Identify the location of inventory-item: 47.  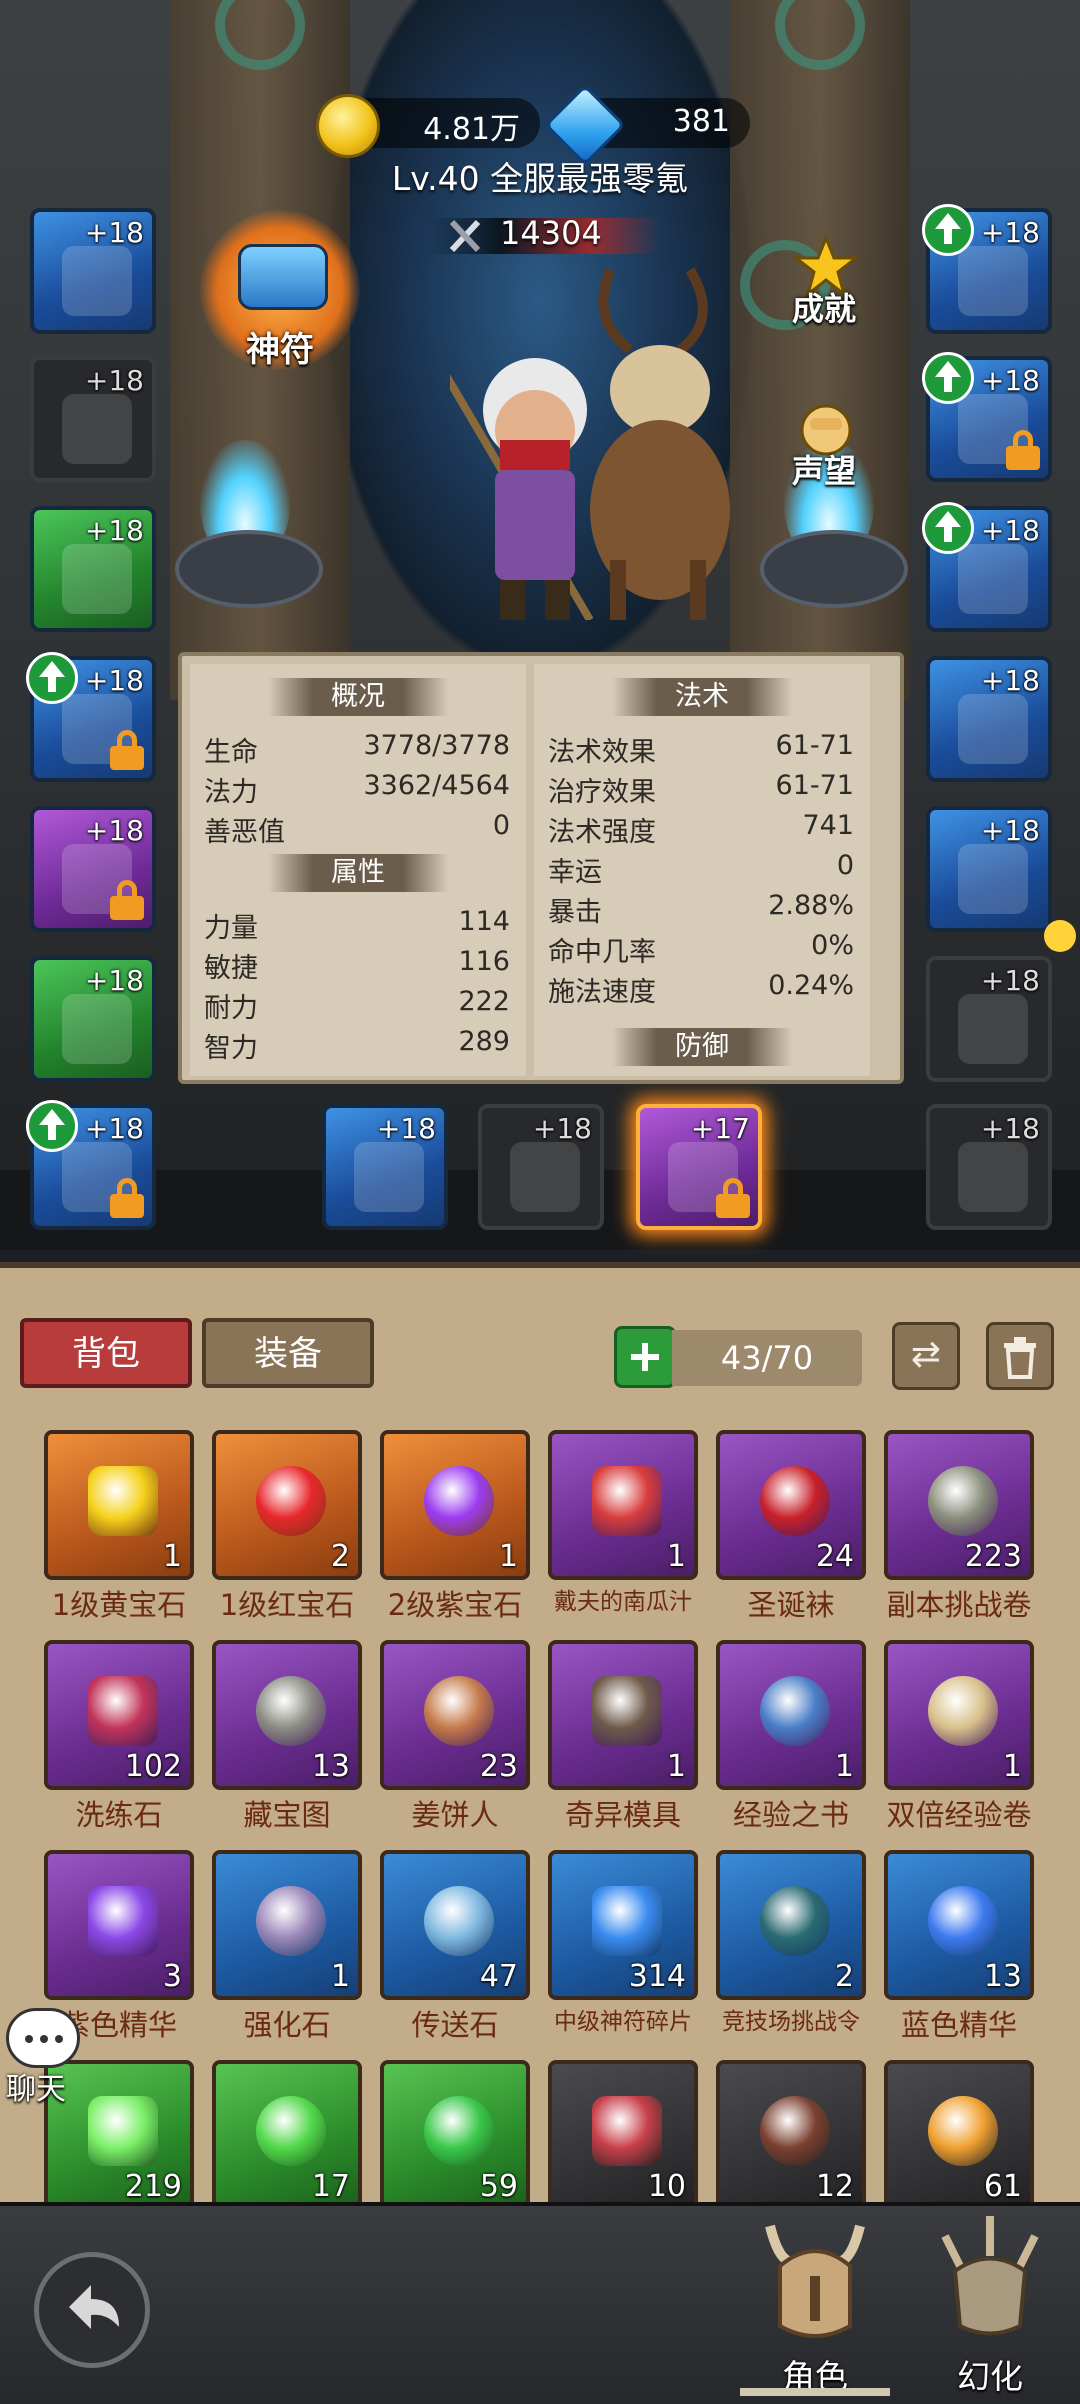
(455, 1925).